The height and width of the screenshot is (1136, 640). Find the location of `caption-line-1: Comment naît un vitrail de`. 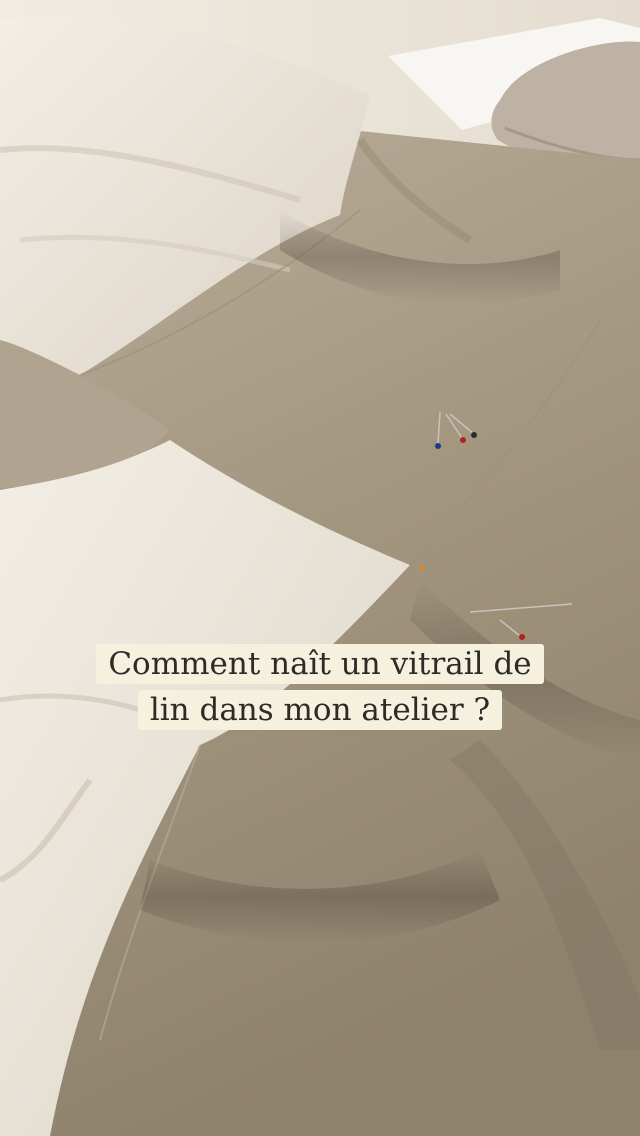

caption-line-1: Comment naît un vitrail de is located at coordinates (320, 664).